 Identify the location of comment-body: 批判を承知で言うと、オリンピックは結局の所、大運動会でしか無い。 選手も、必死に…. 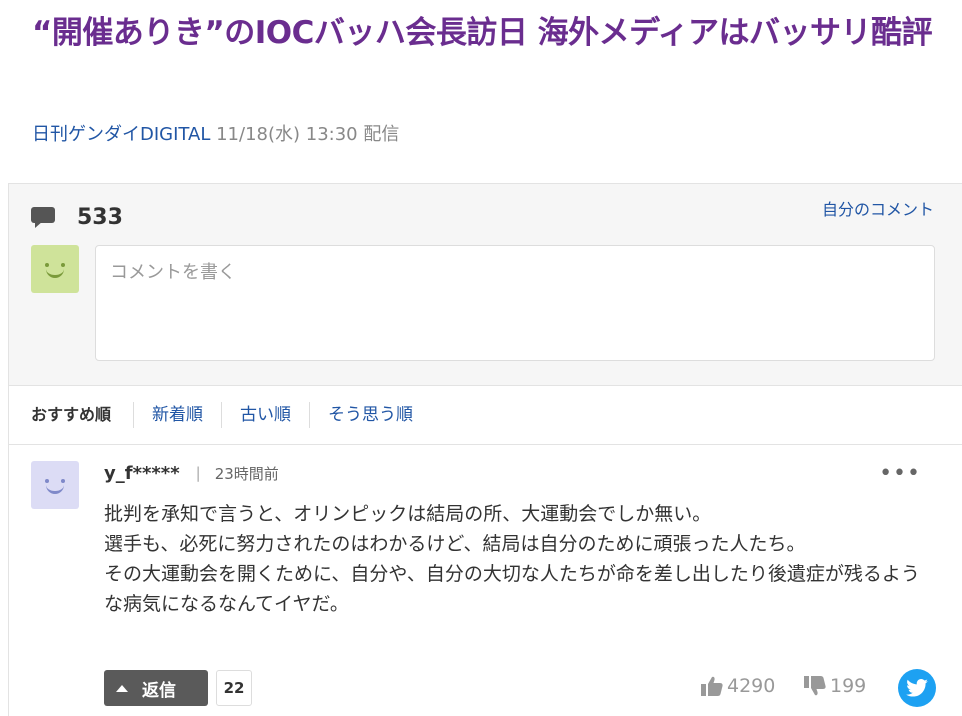
(519, 559).